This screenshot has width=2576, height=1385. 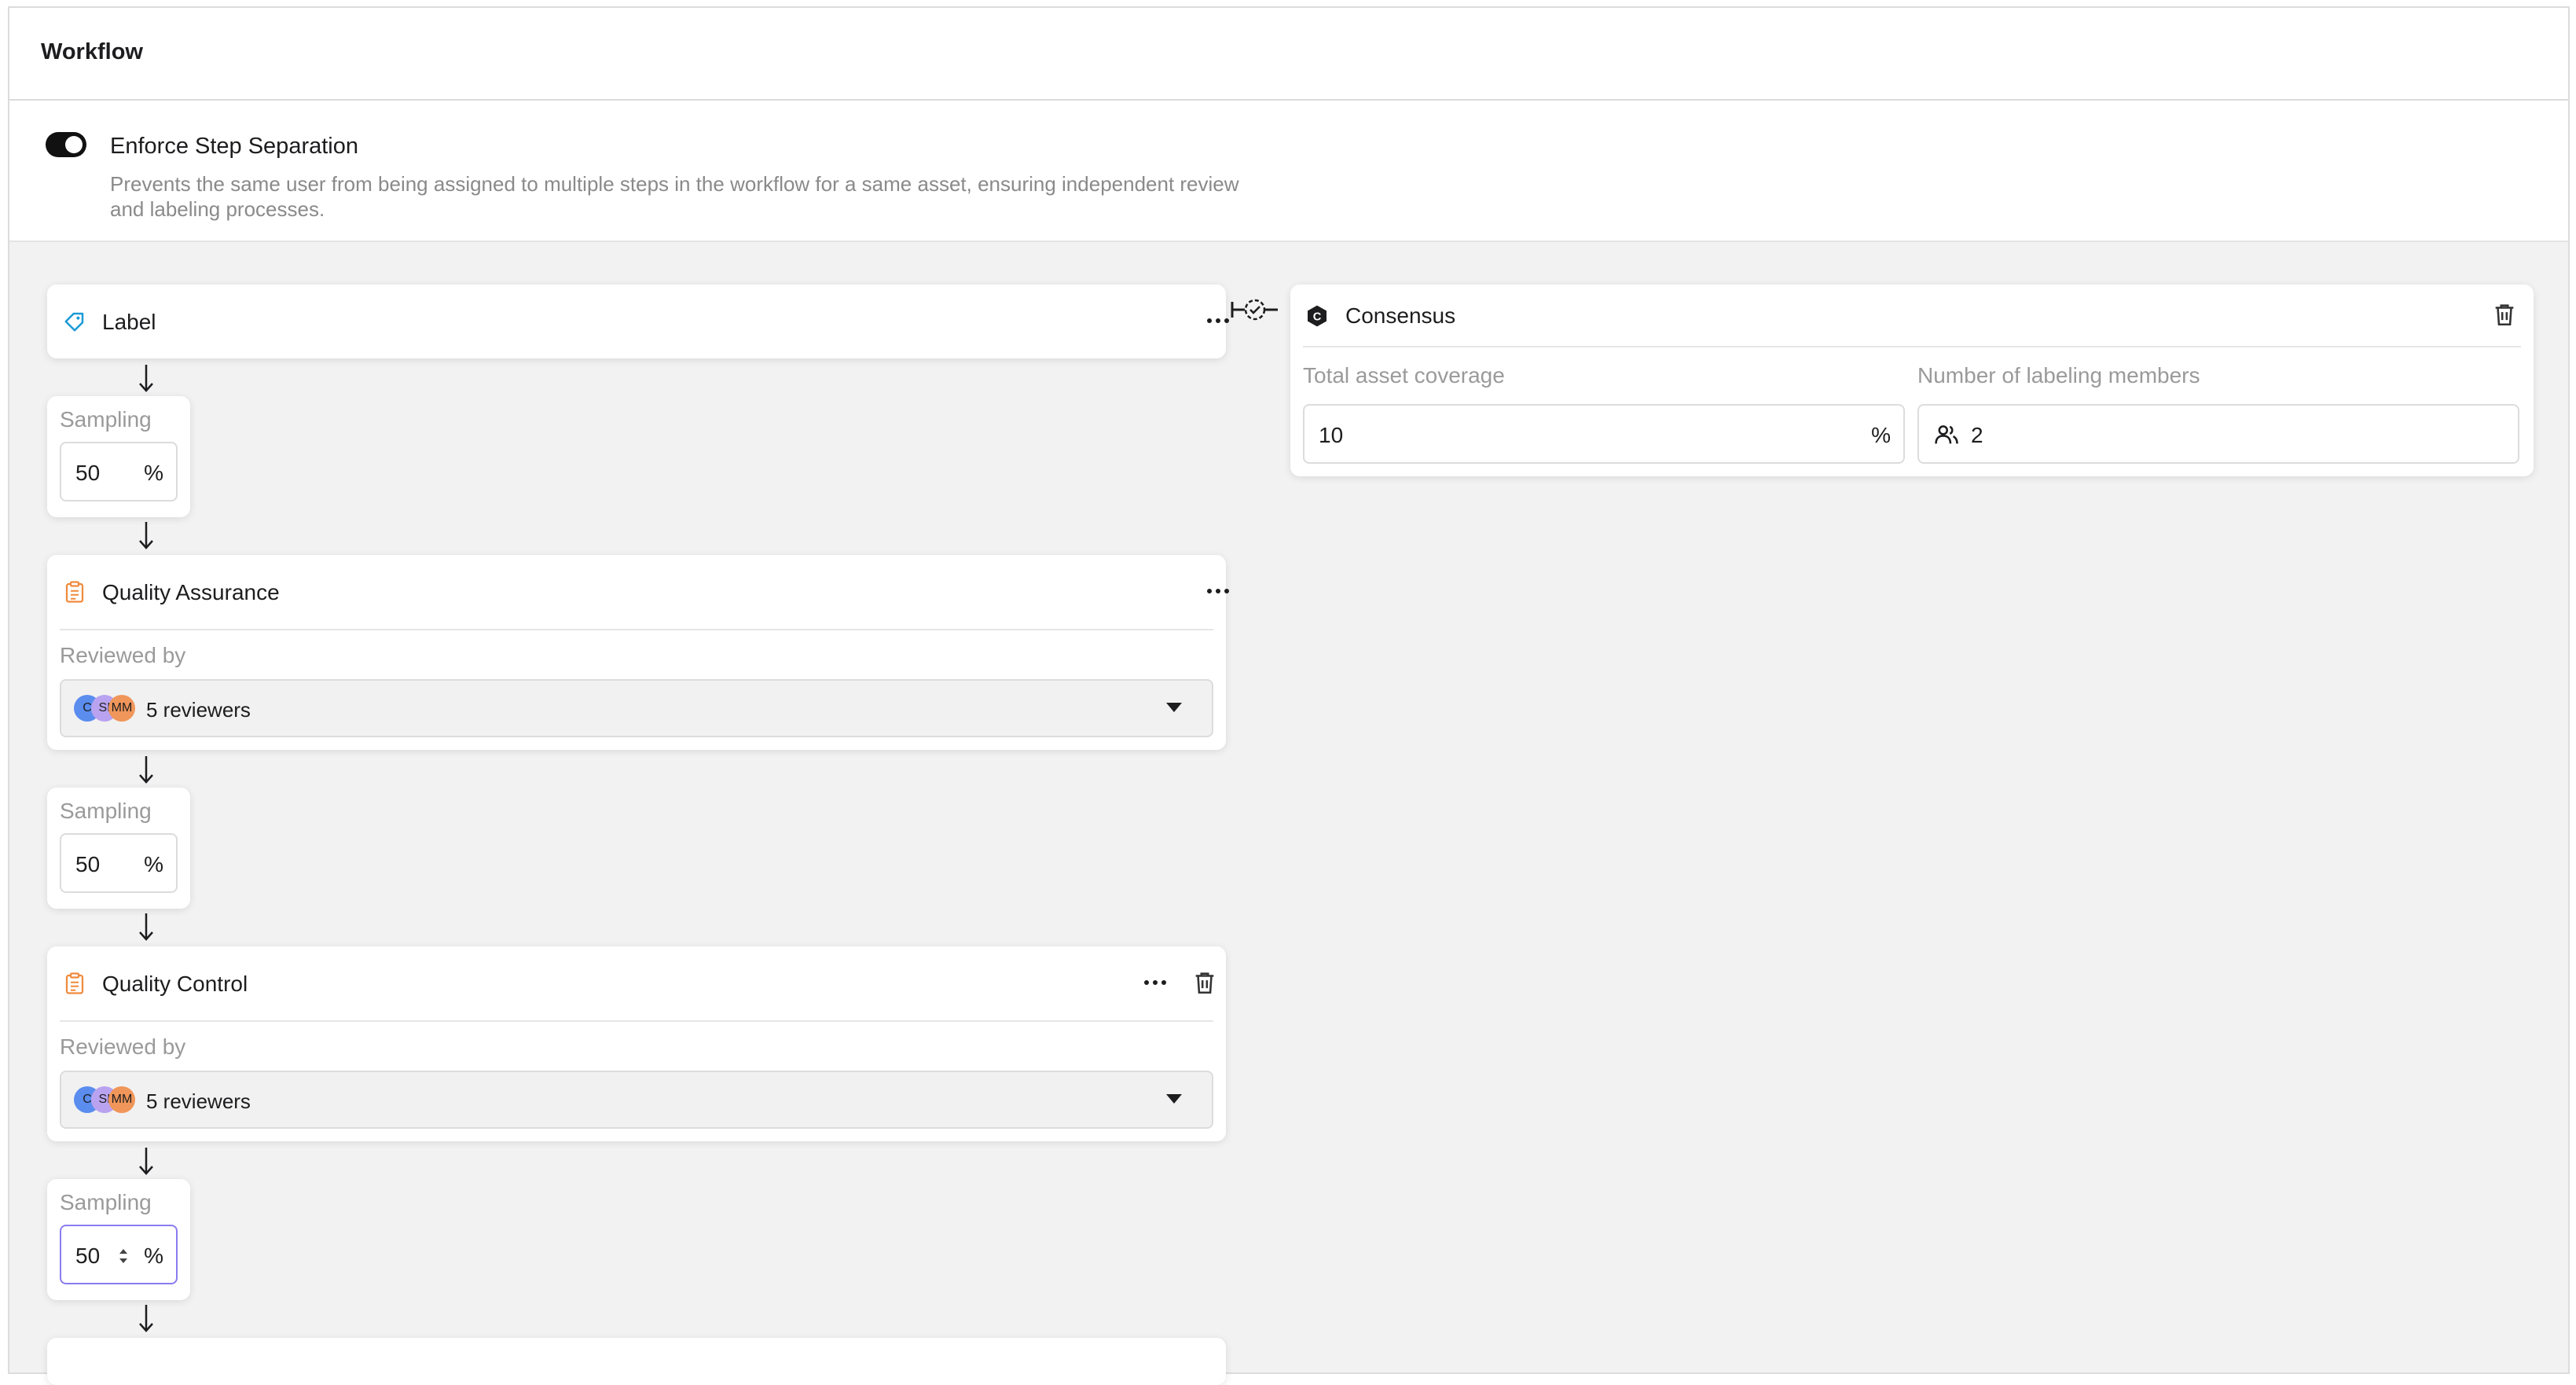 I want to click on qc-reviewers-select: C SI MM 5 reviewers, so click(x=636, y=1100).